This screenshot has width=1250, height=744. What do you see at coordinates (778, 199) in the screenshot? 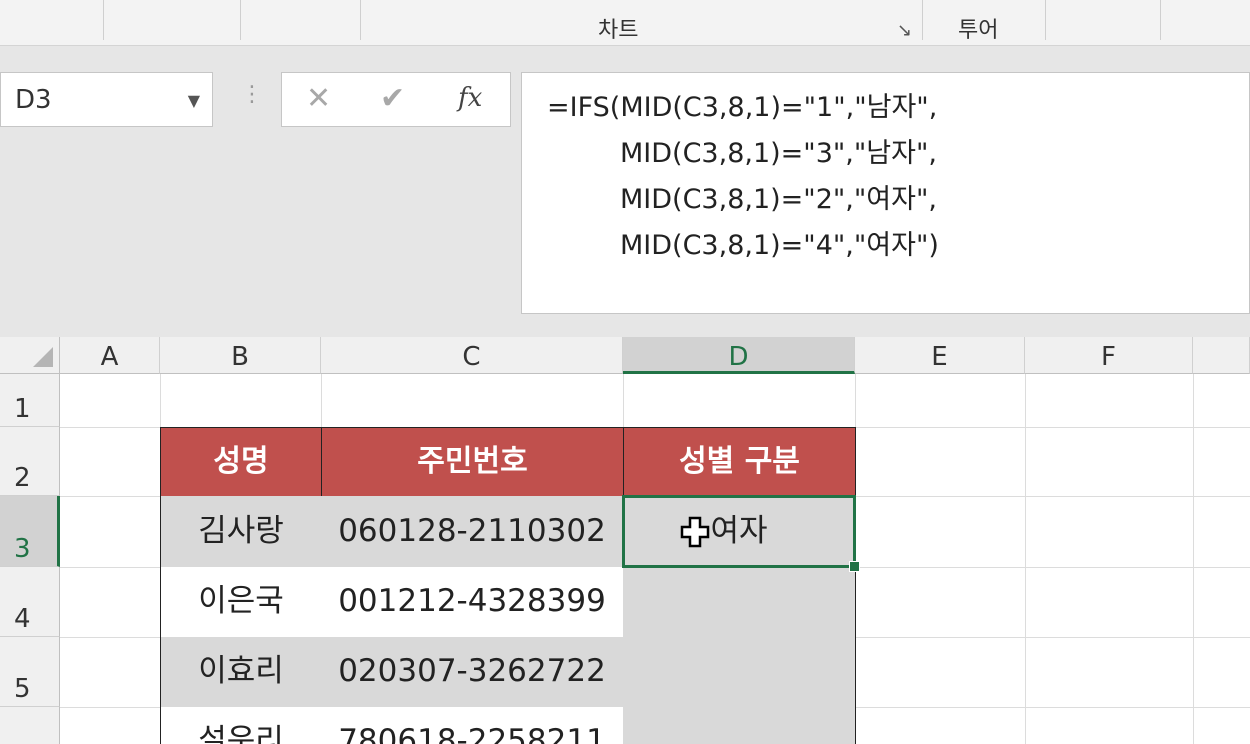
I see `formula-line: MID(C3,8,1)="2","여자",` at bounding box center [778, 199].